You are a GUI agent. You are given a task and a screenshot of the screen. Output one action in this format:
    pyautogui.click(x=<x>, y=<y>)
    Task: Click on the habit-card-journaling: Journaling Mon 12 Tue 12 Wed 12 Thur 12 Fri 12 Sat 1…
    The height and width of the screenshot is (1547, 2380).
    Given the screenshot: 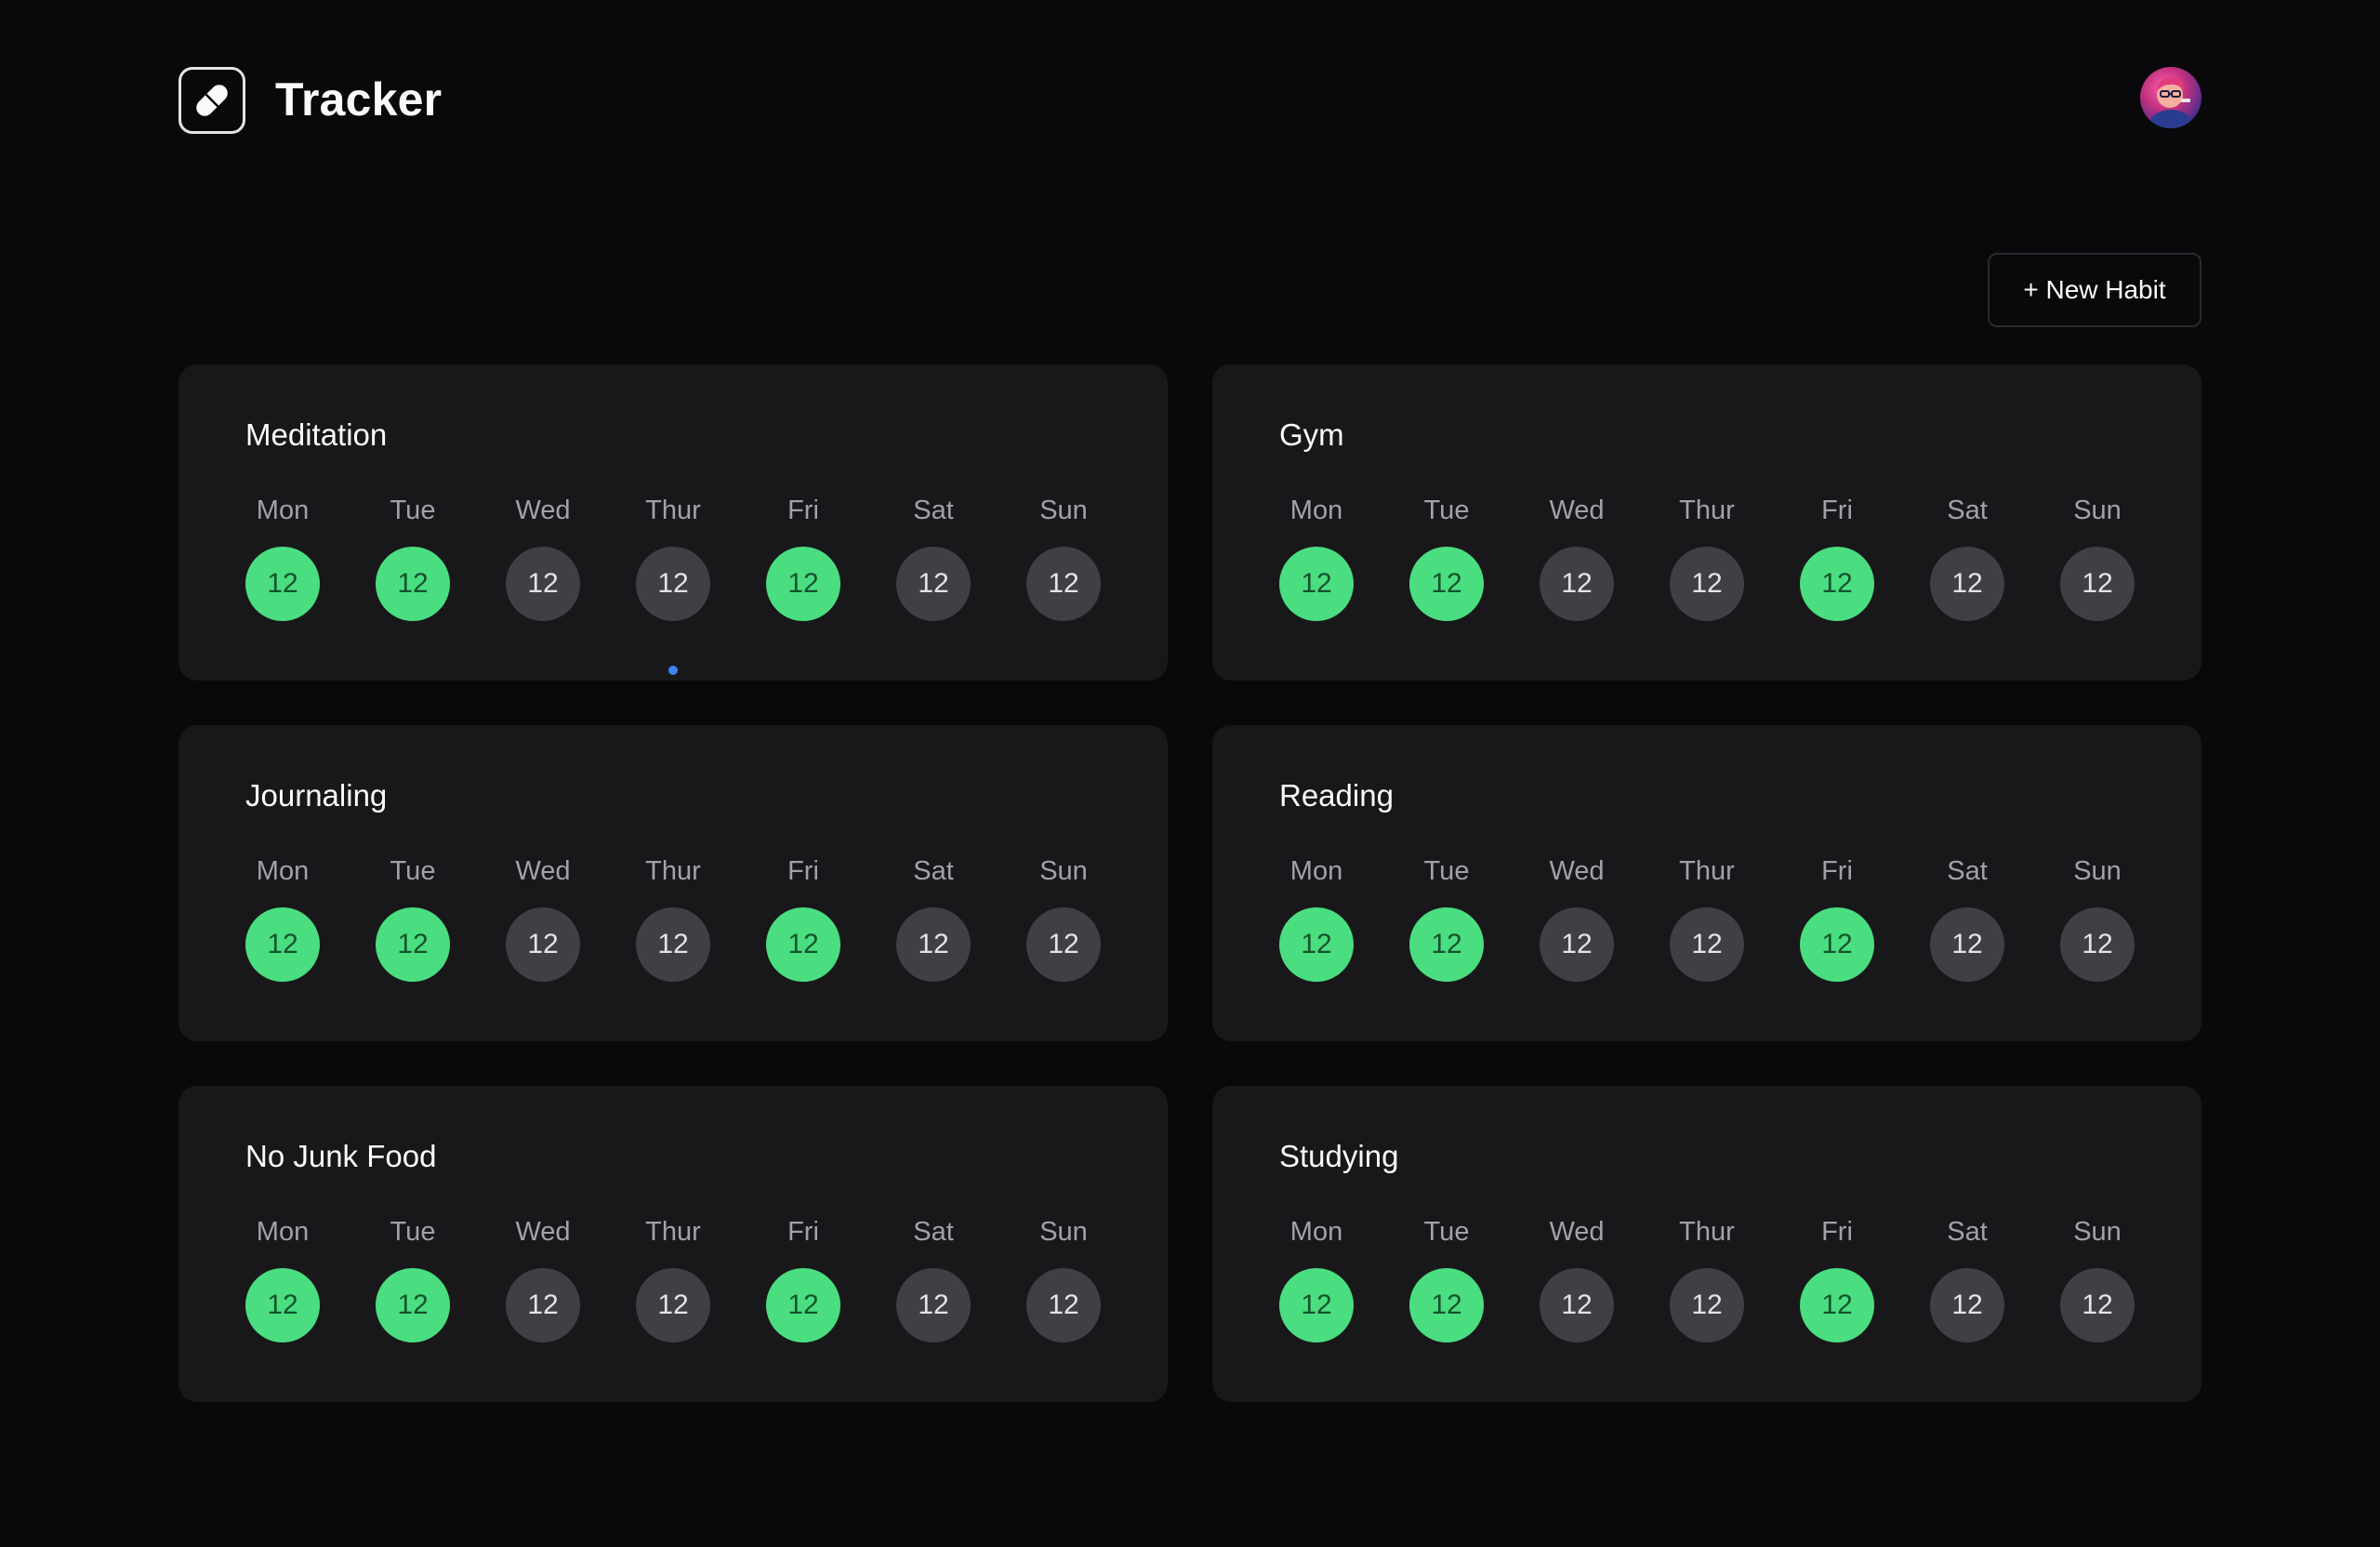 What is the action you would take?
    pyautogui.click(x=673, y=883)
    